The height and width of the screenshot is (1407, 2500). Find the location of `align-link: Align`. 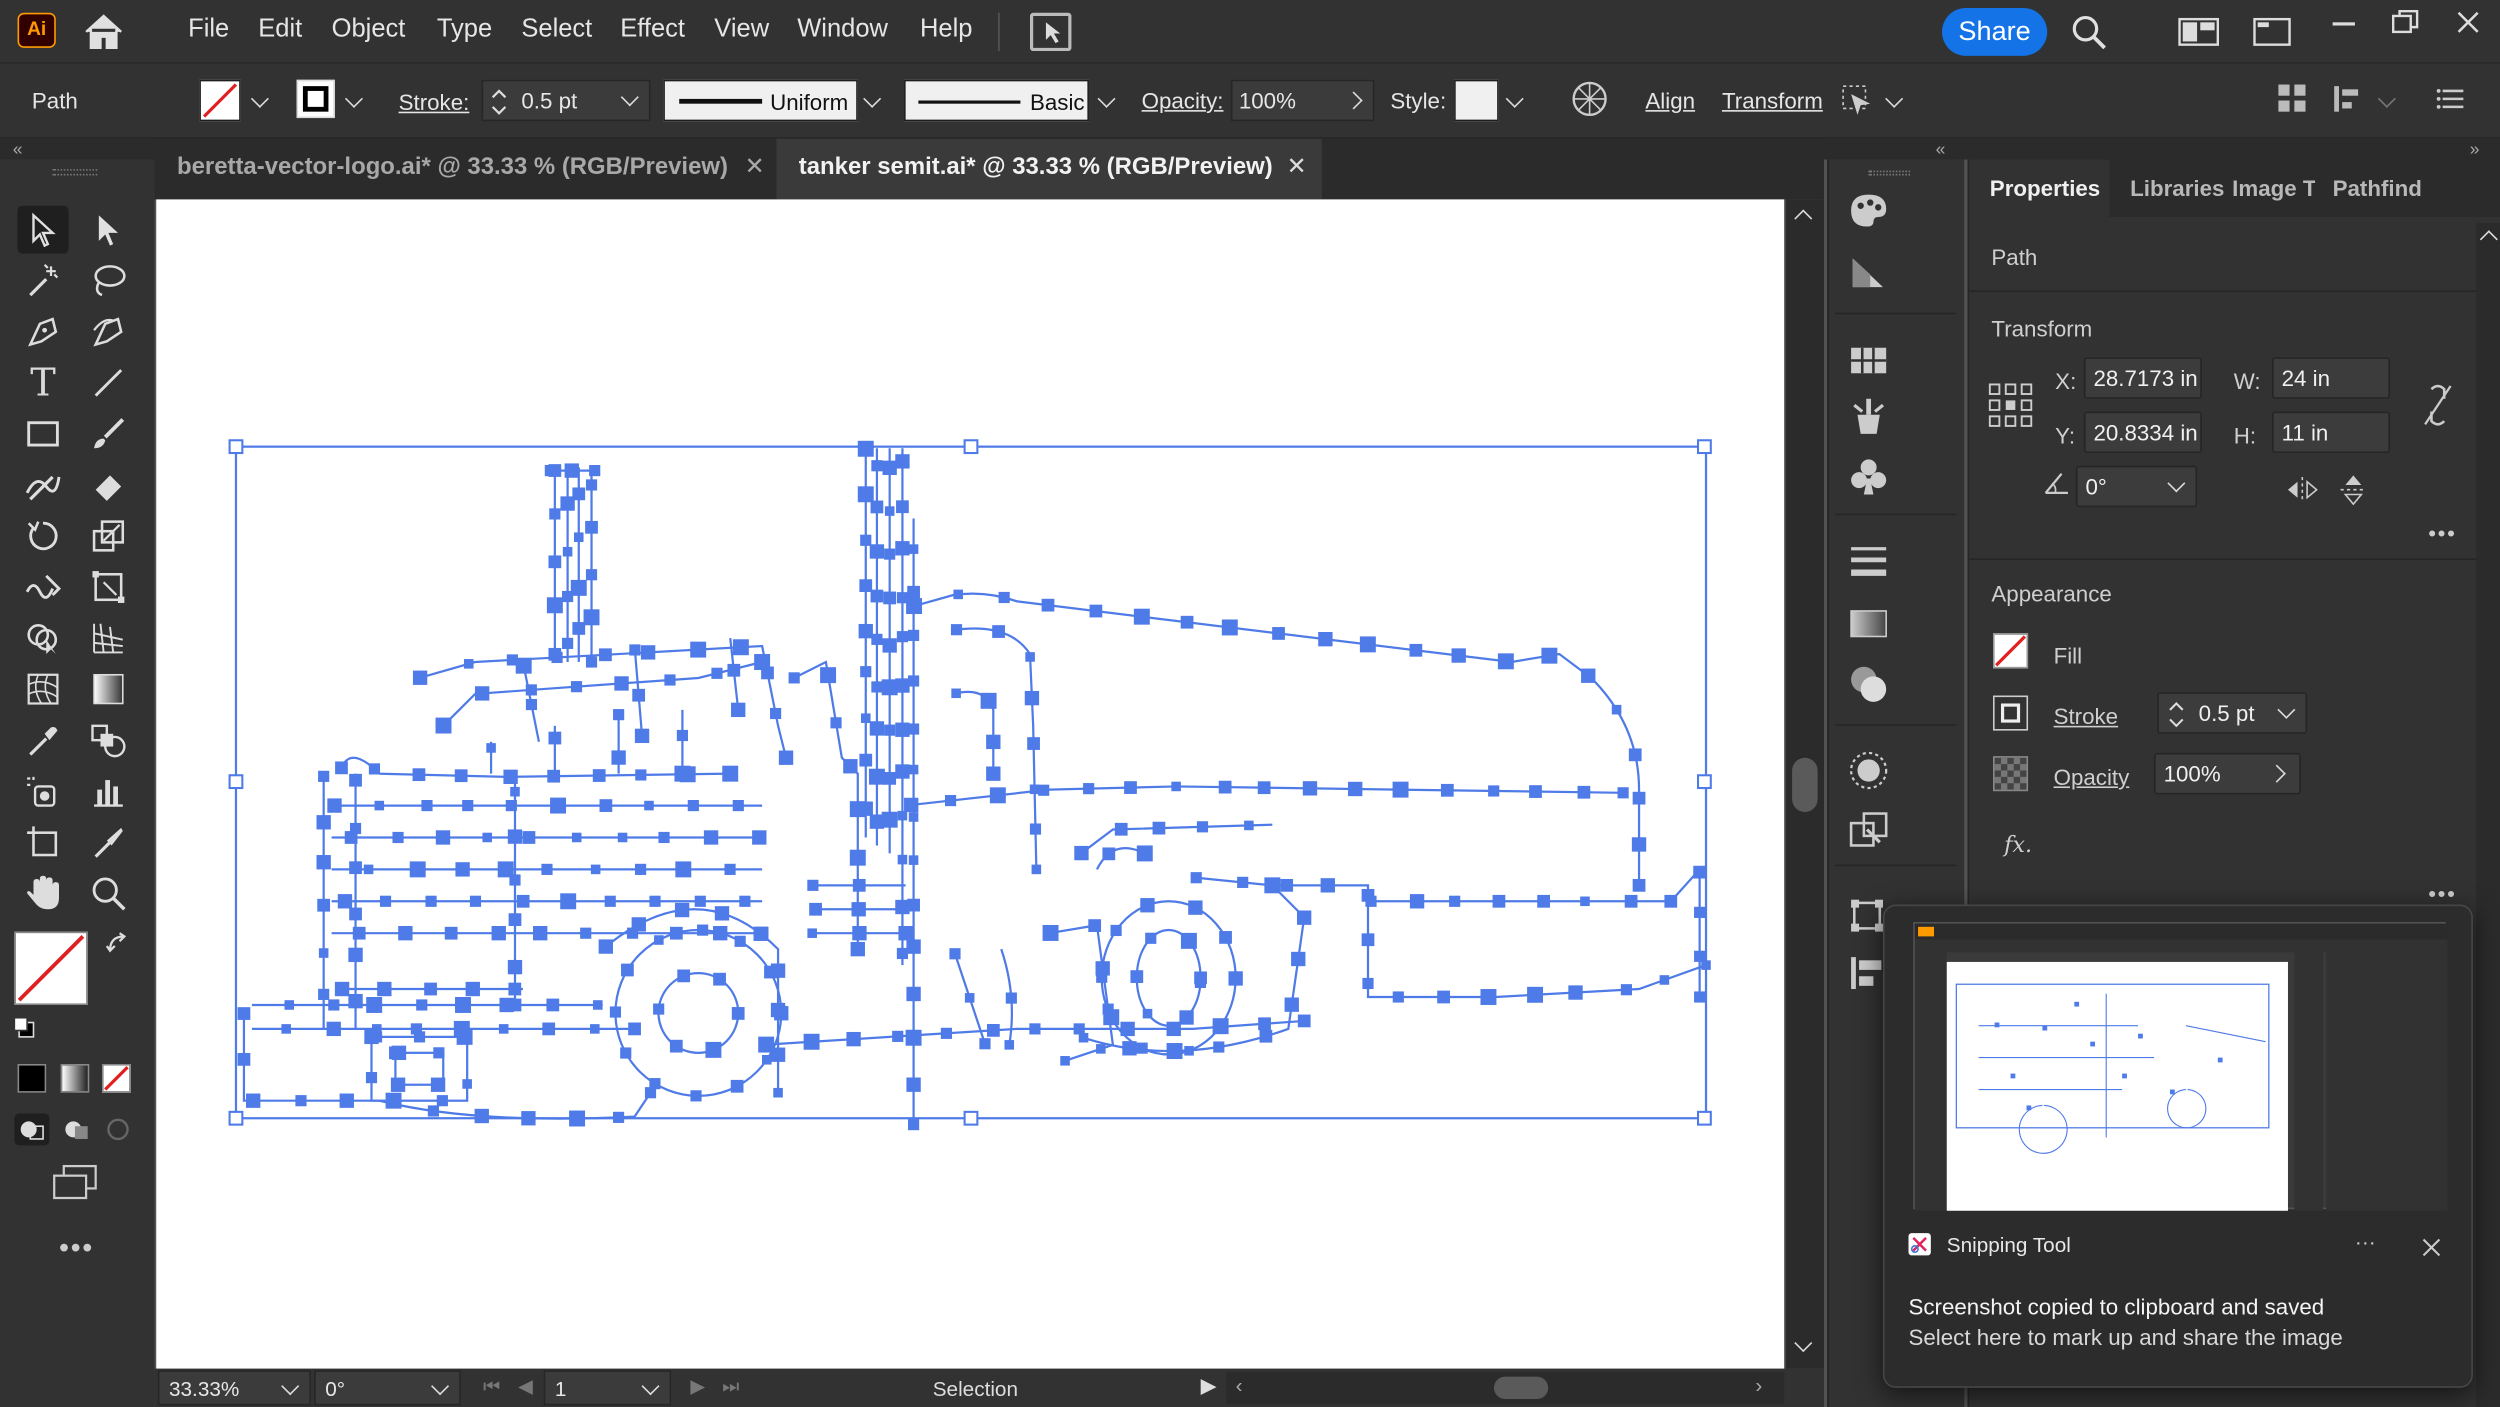

align-link: Align is located at coordinates (1670, 101).